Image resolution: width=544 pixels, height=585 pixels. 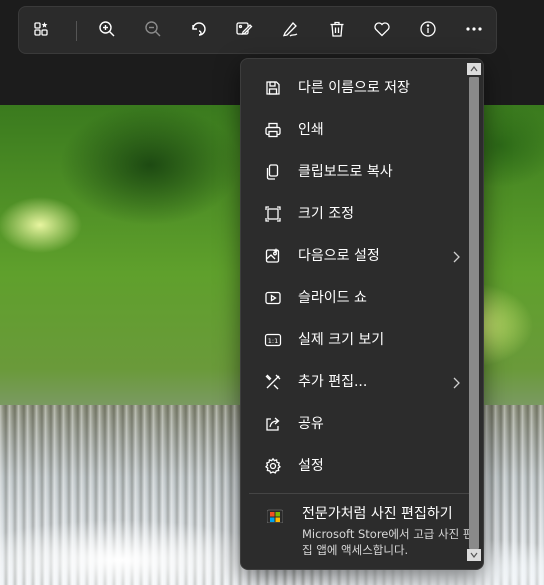 I want to click on menu-item-label: 공유, so click(x=311, y=424).